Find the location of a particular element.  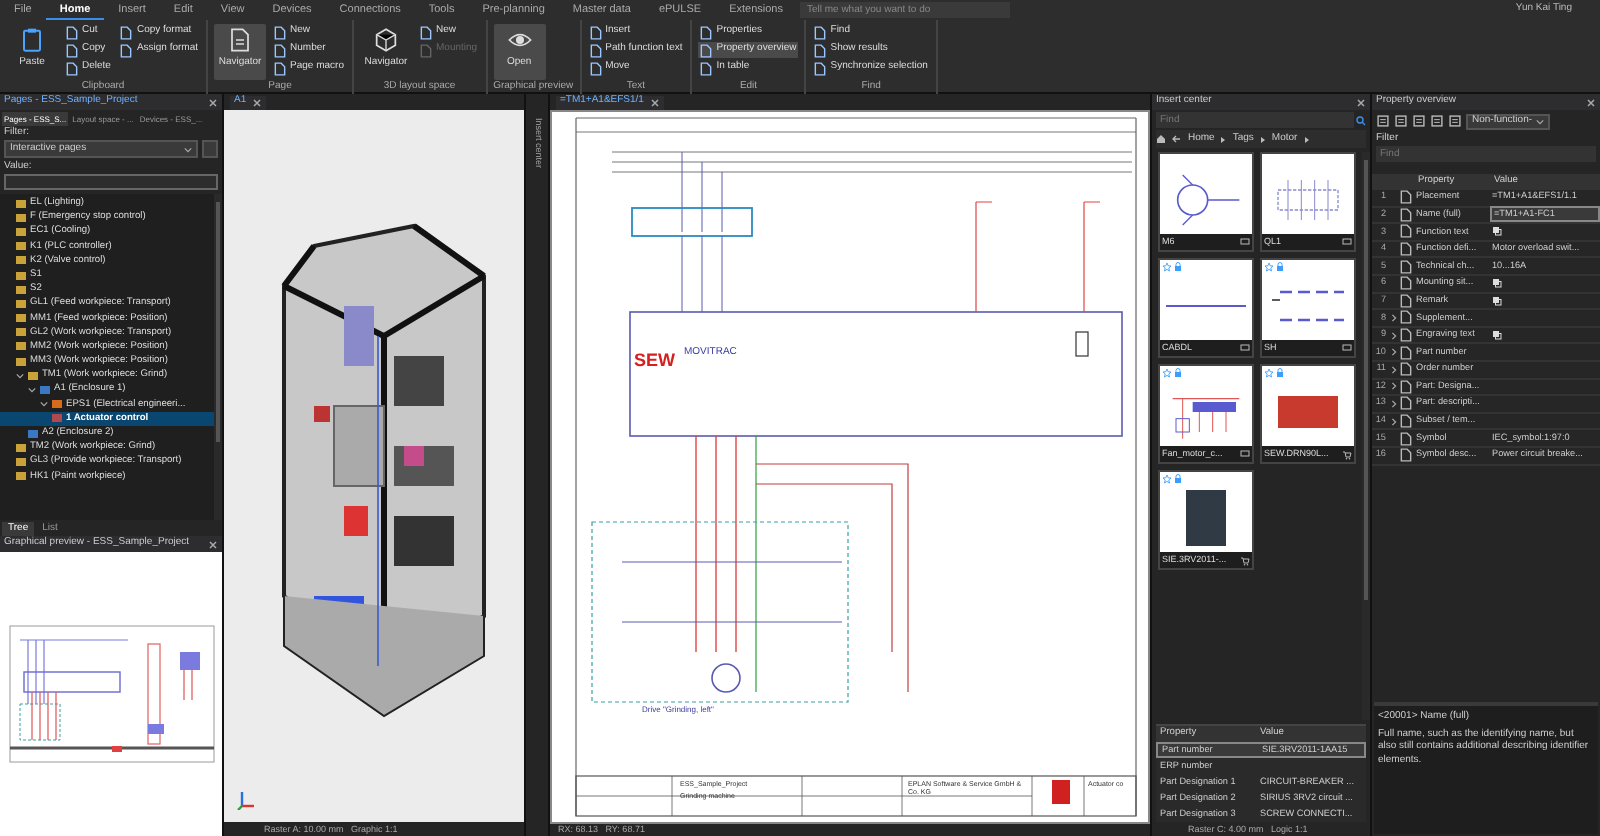

structure-icon is located at coordinates (57, 404).